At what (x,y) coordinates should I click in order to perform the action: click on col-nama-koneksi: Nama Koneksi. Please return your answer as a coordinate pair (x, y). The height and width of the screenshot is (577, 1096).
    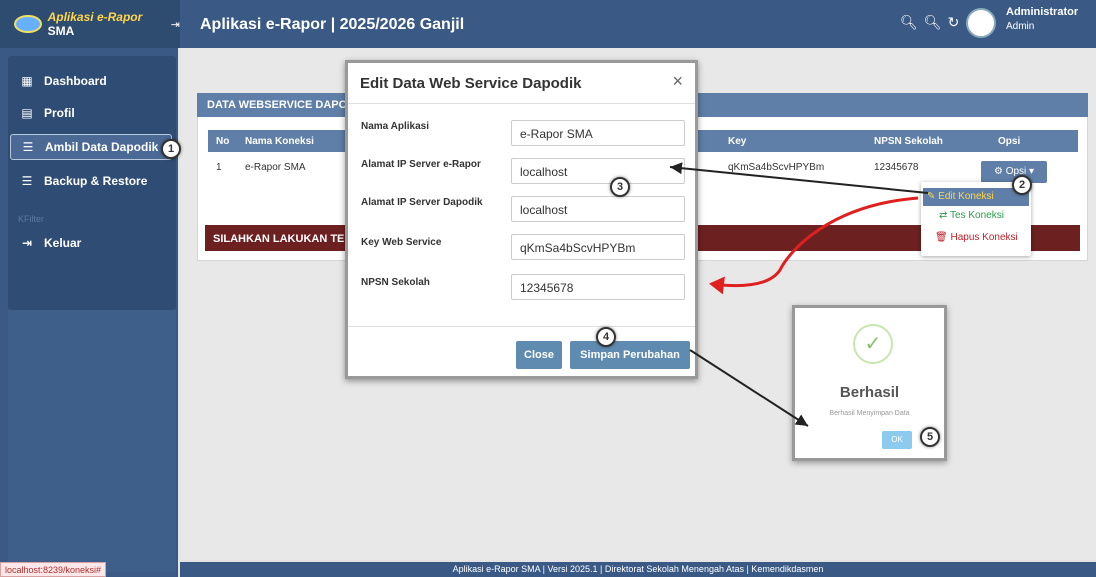
    Looking at the image, I should click on (279, 141).